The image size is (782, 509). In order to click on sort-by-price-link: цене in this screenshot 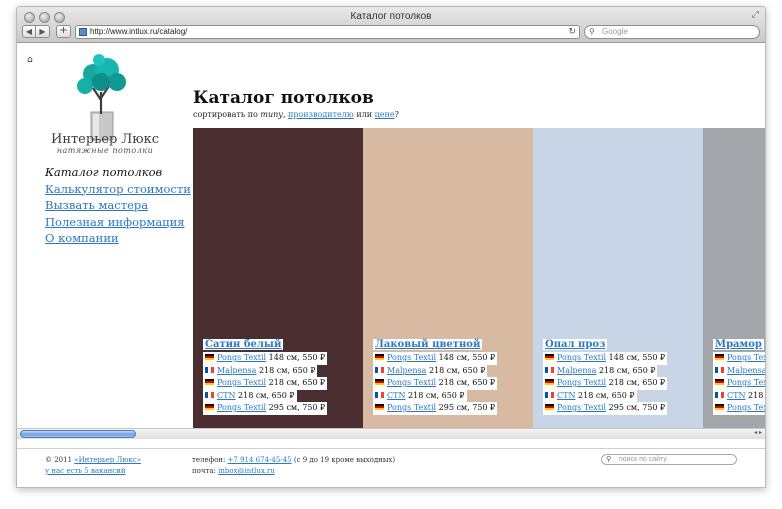, I will do `click(385, 114)`.